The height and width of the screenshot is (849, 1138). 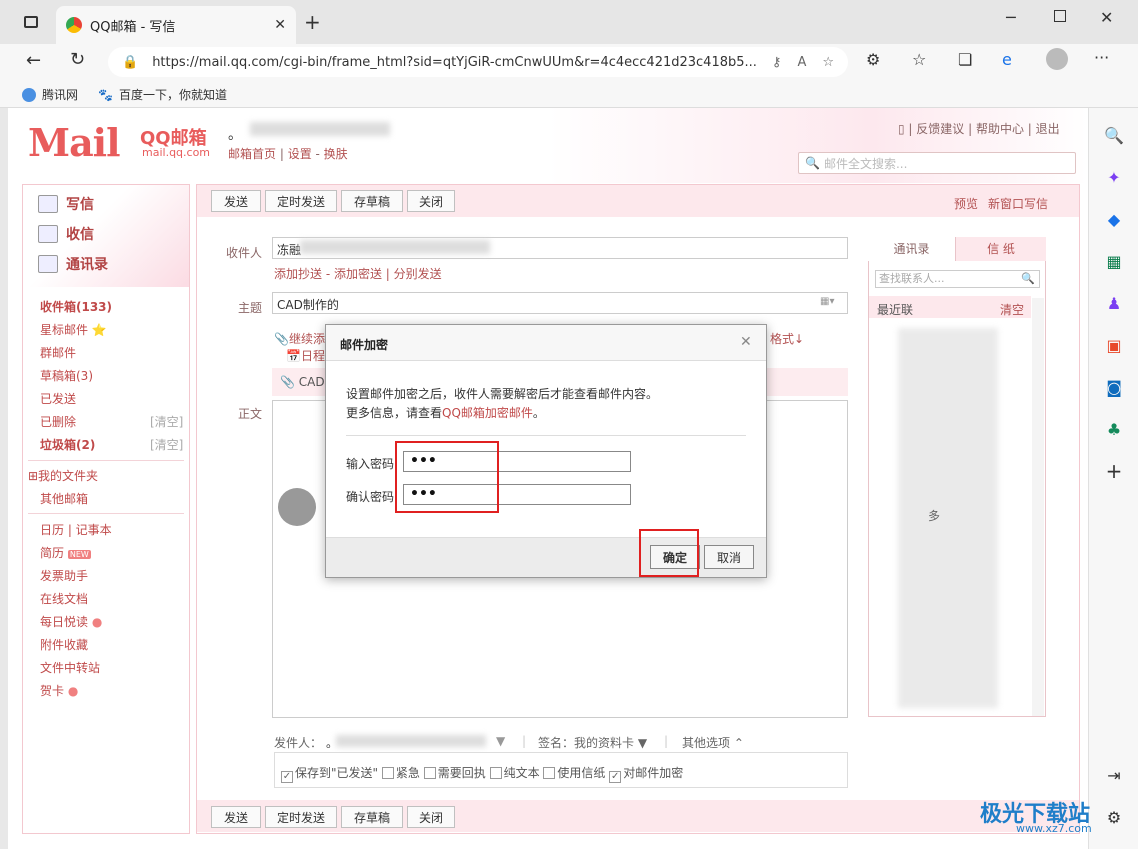 What do you see at coordinates (514, 773) in the screenshot?
I see `option-plaintext: 纯文本` at bounding box center [514, 773].